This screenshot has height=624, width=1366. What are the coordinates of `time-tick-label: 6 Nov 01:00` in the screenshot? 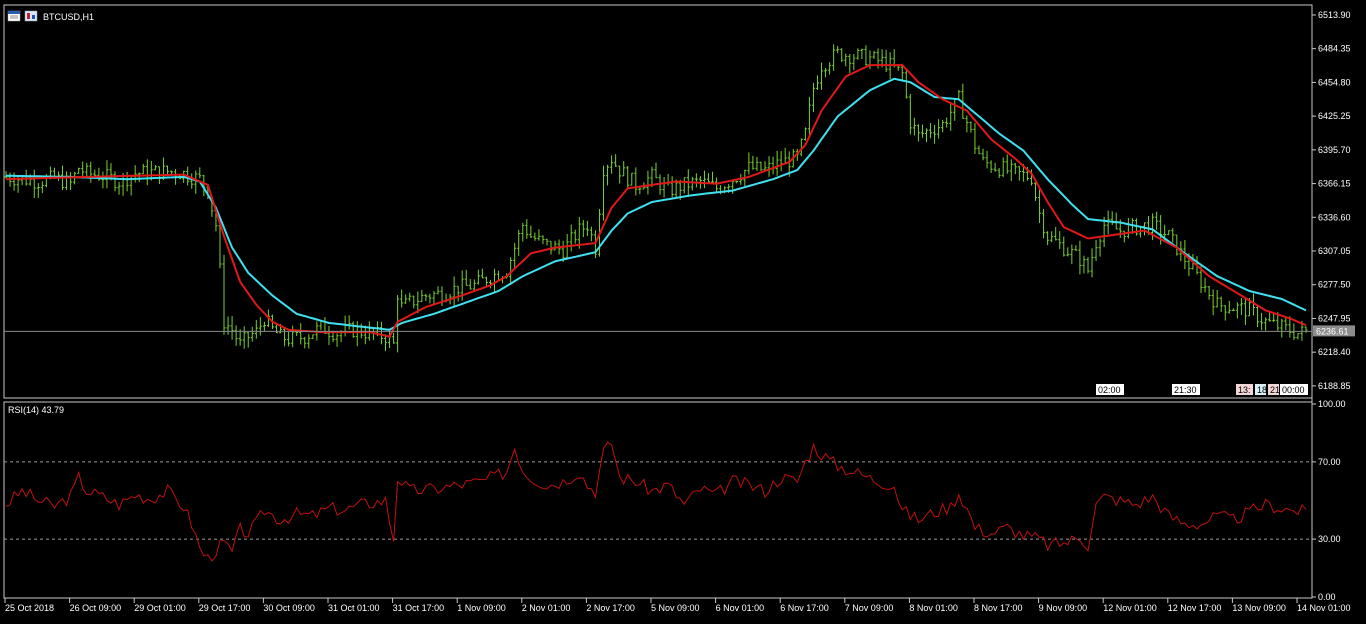 It's located at (740, 608).